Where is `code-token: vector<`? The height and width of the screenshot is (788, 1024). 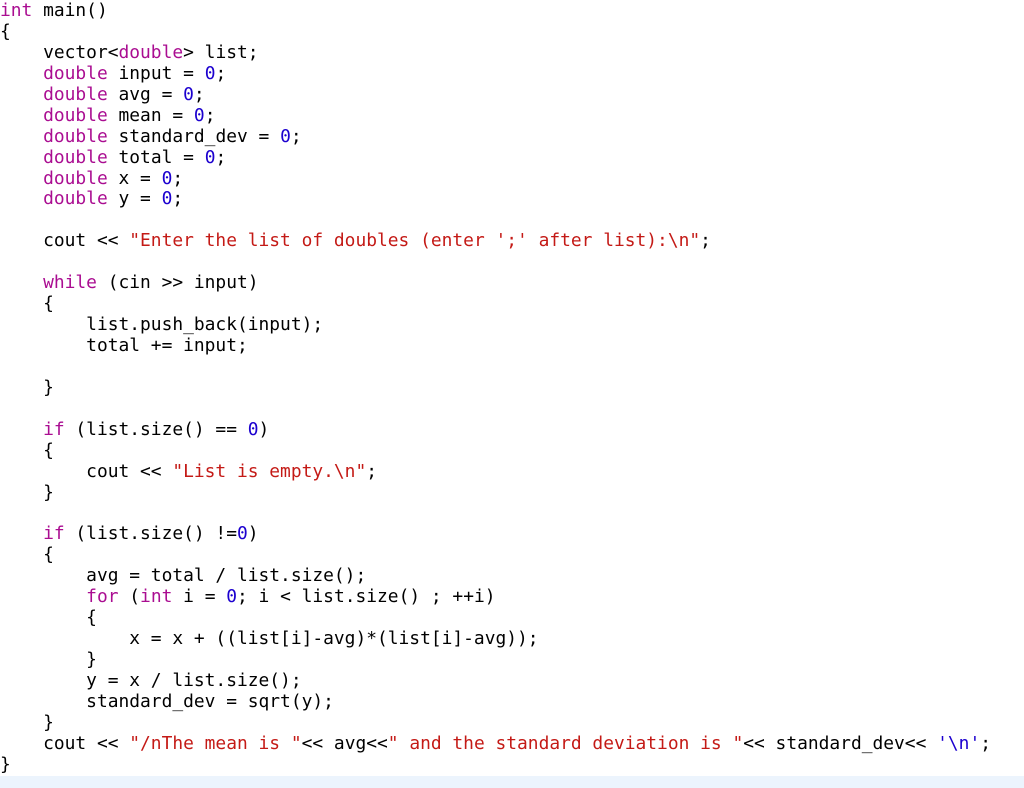
code-token: vector< is located at coordinates (59, 52).